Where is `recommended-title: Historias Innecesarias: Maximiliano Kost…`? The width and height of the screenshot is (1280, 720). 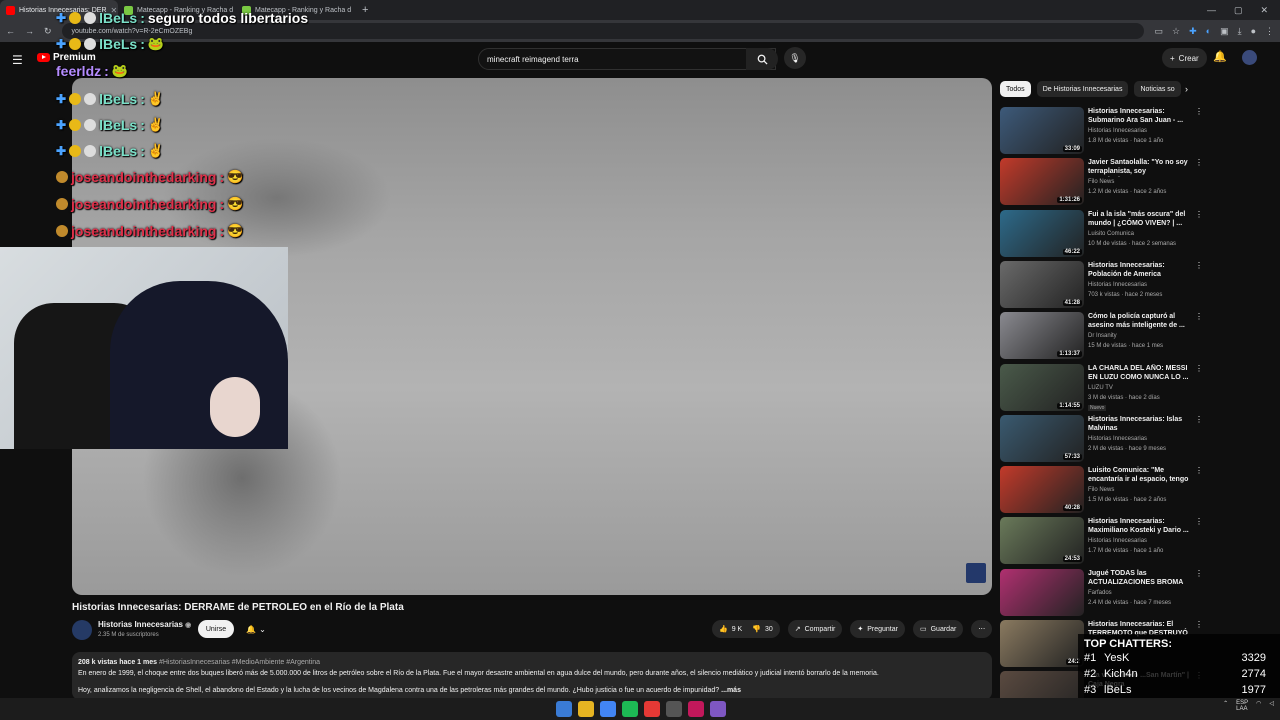
recommended-title: Historias Innecesarias: Maximiliano Kost… is located at coordinates (1139, 526).